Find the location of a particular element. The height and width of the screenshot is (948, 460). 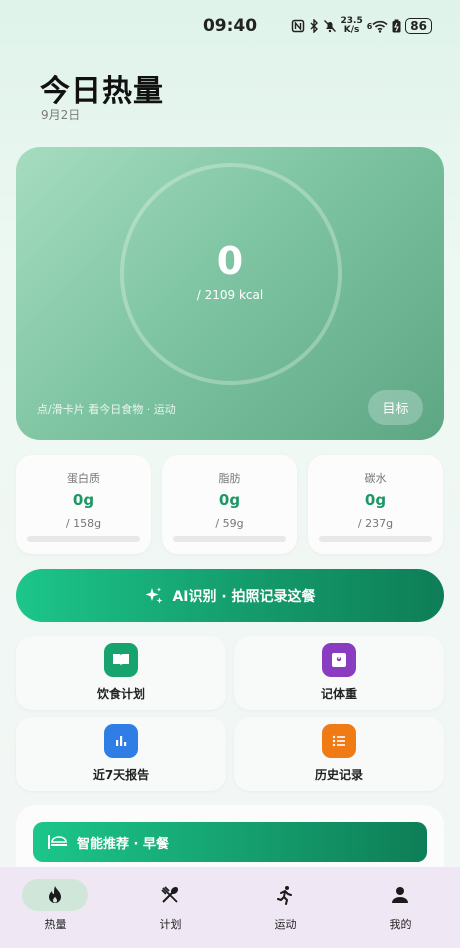

nav-label: 计划 is located at coordinates (170, 924).